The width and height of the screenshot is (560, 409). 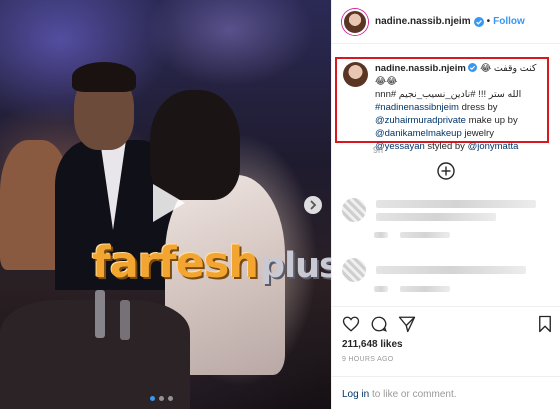 I want to click on watermark: farfesh plus.com, so click(x=211, y=263).